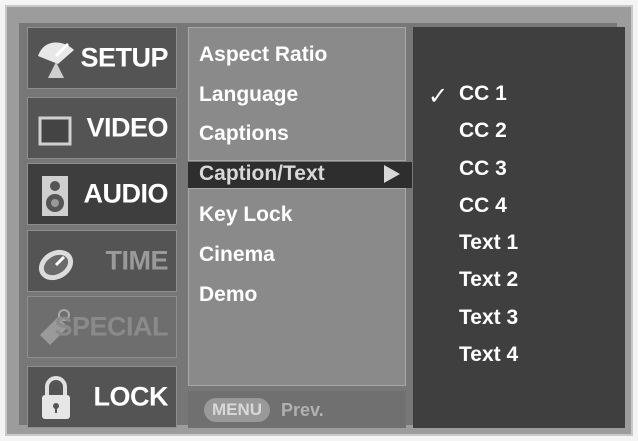 The width and height of the screenshot is (638, 441). Describe the element at coordinates (55, 131) in the screenshot. I see `screen-icon` at that location.